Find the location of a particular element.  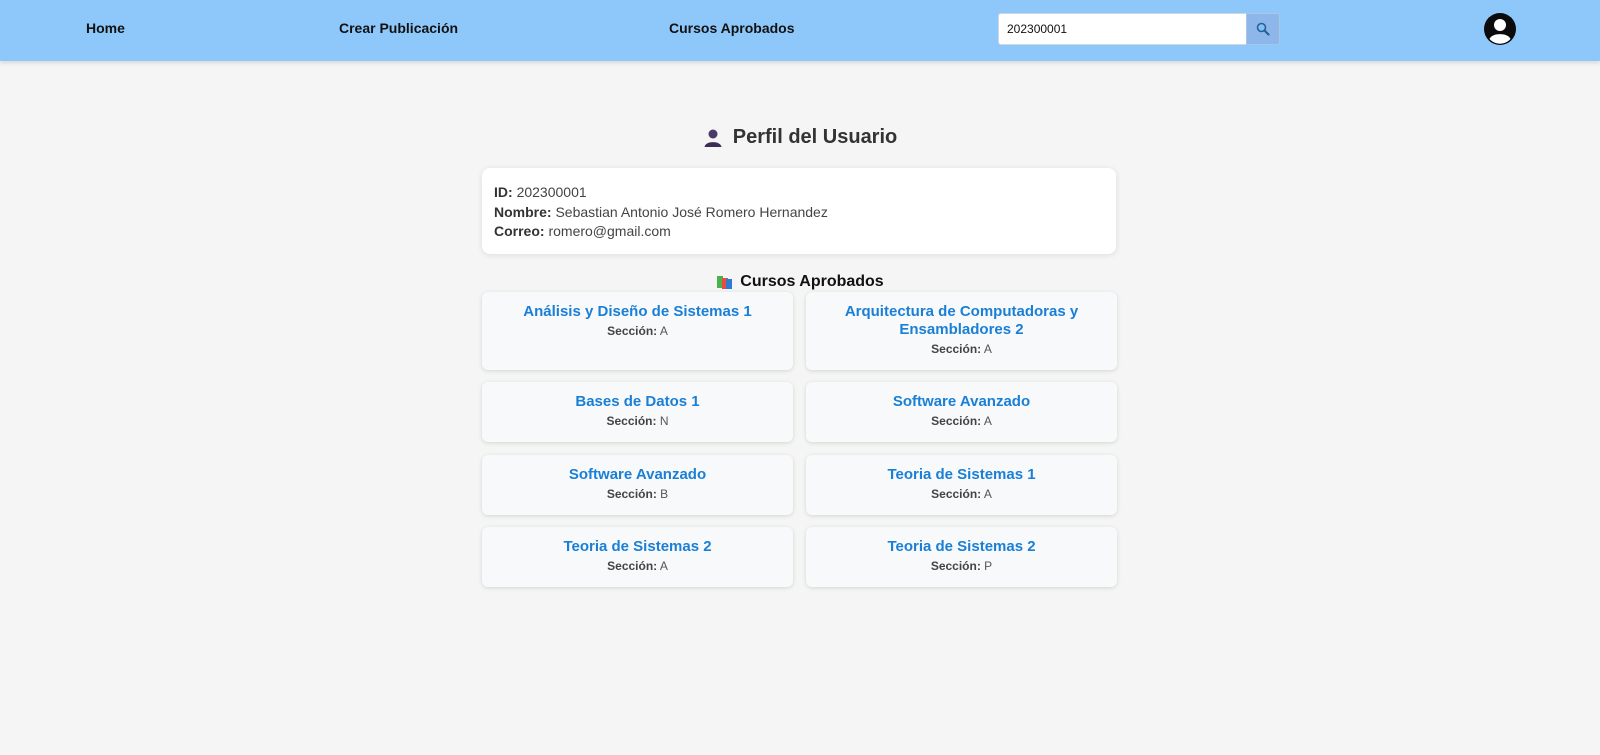

course-card: Teoria de Sistemas 2 Sección: P is located at coordinates (961, 557).